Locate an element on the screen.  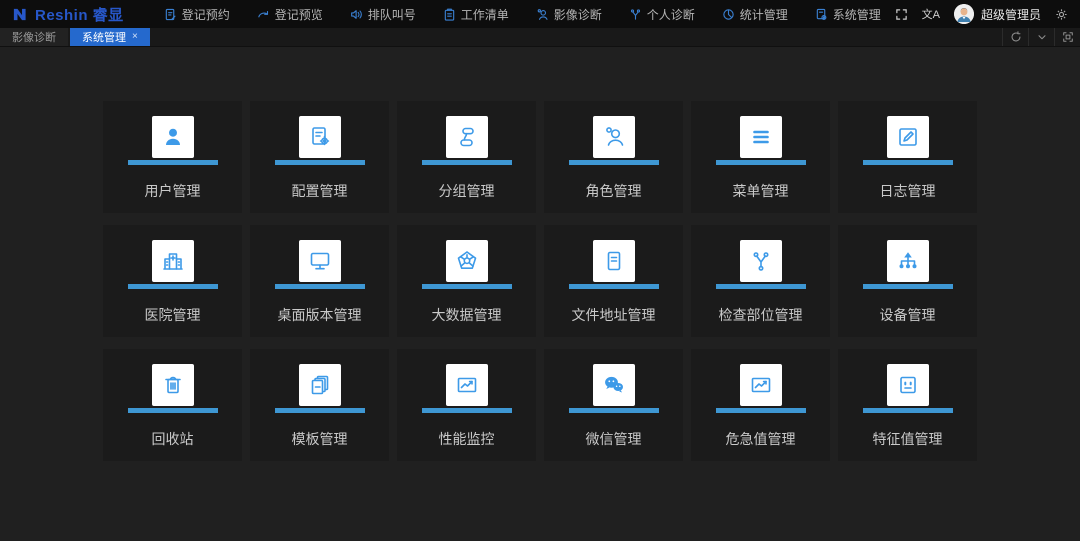
nav-item-statistics: 统计管理 is located at coordinates (755, 14).